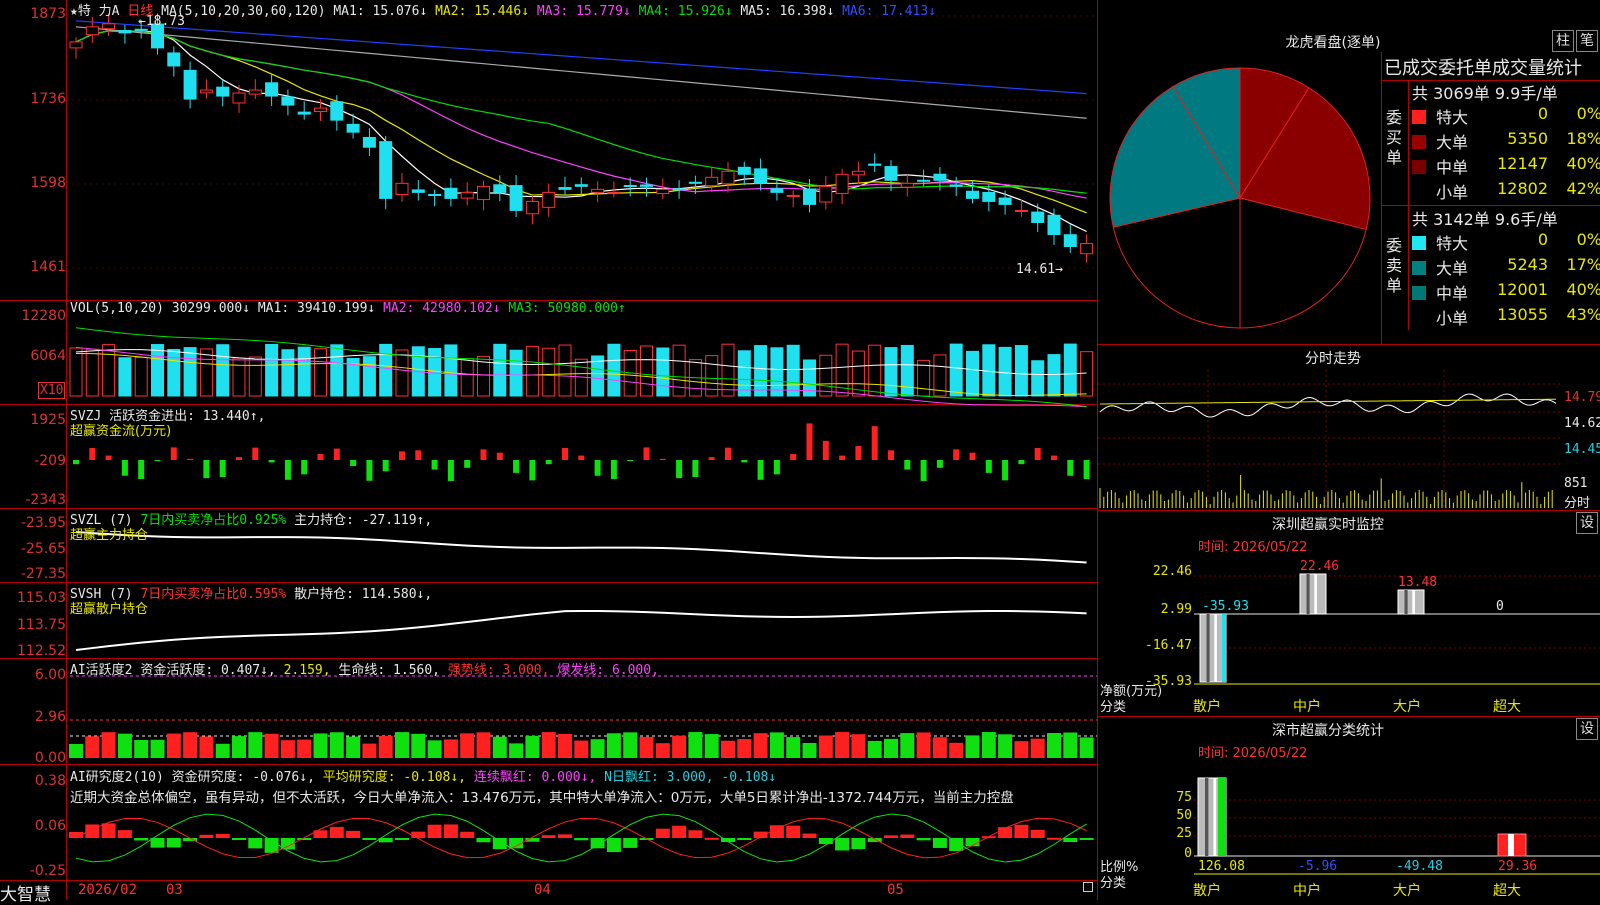  I want to click on monitor-settings-button: 设, so click(1587, 523).